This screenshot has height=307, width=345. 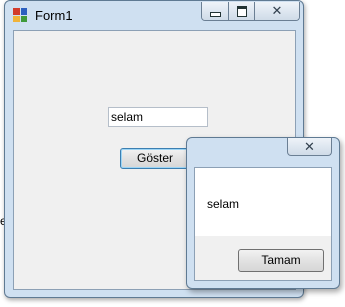 I want to click on minimize-icon, so click(x=215, y=14).